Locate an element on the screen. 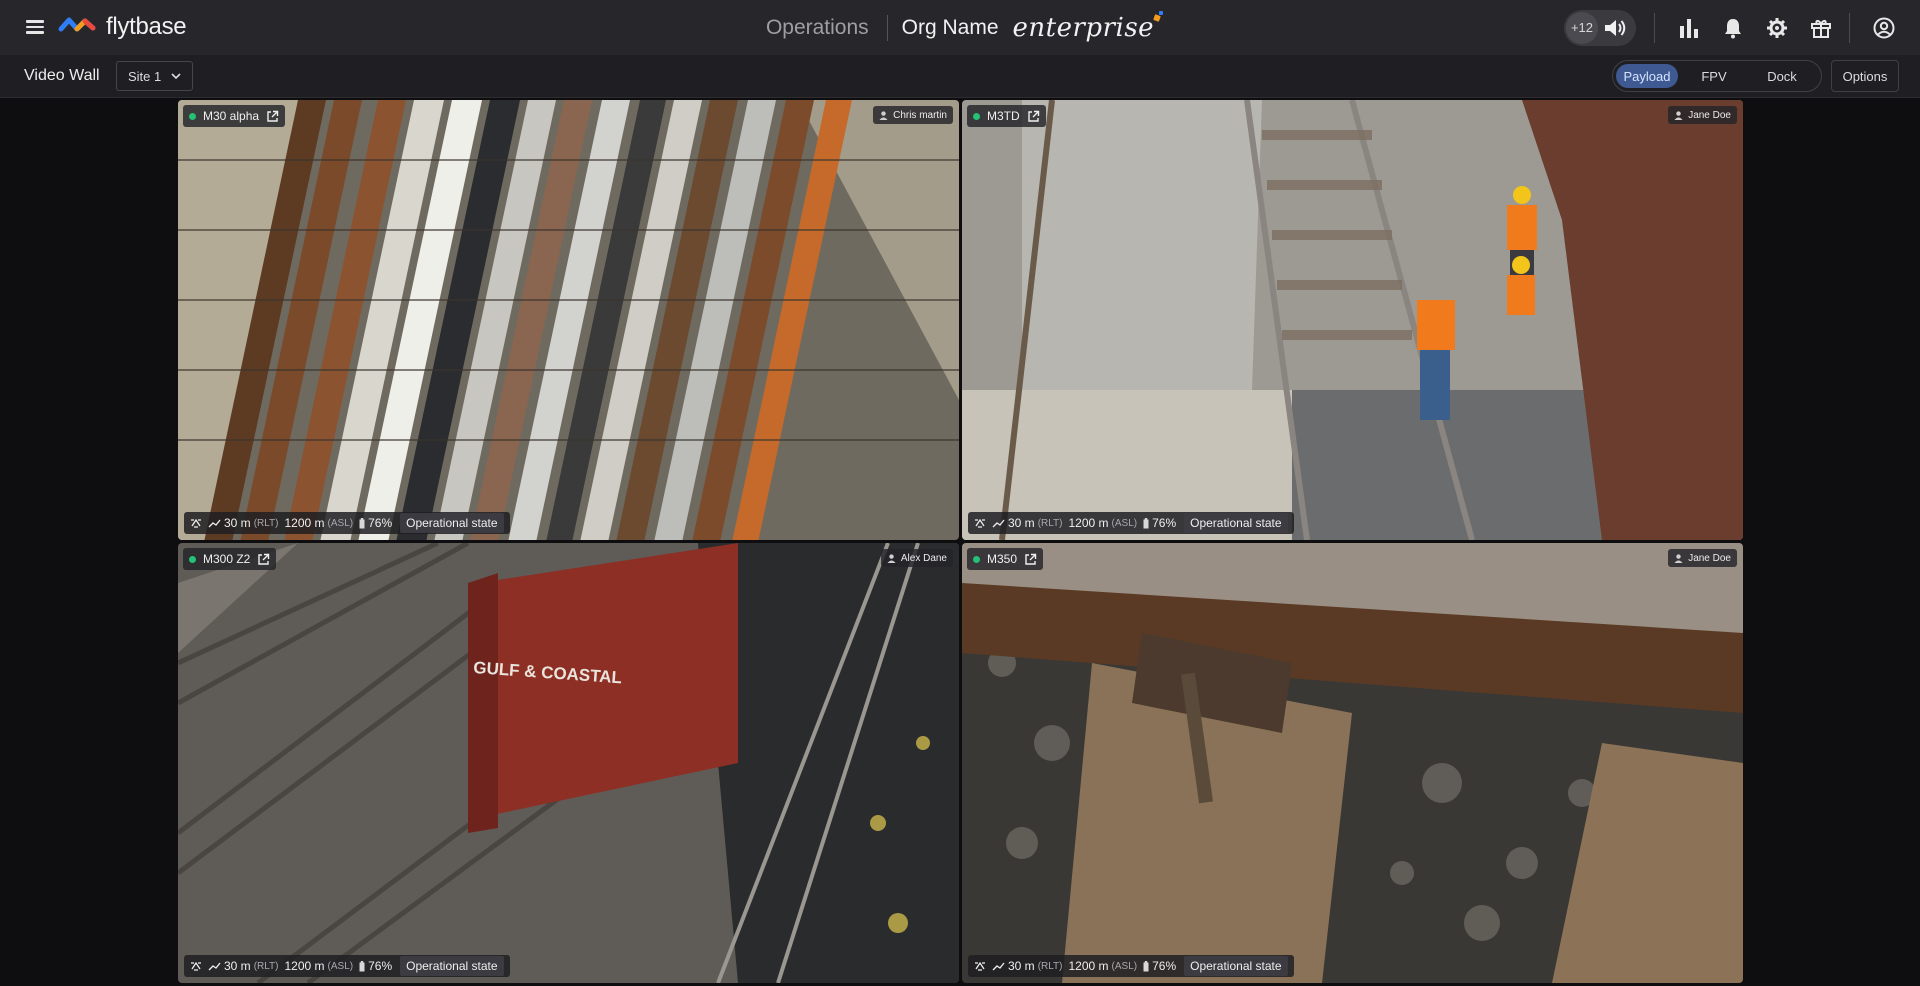 This screenshot has height=986, width=1920. pilot-name: Jane Doe is located at coordinates (1709, 115).